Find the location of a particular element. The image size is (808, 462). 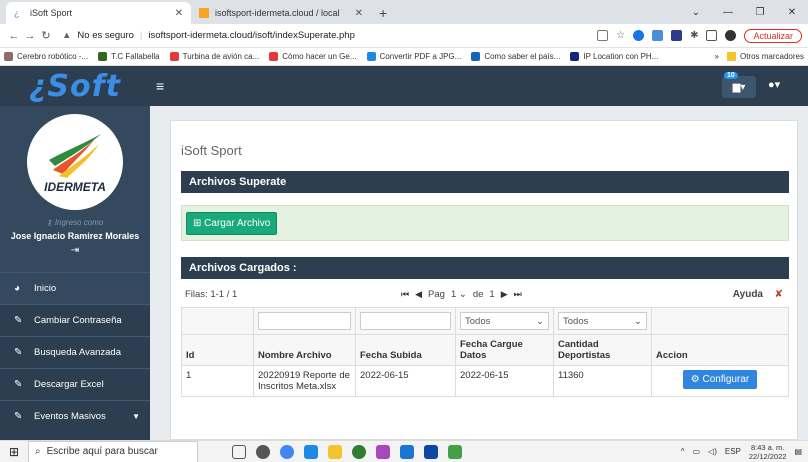

column-header-accion: Accion is located at coordinates (720, 350).